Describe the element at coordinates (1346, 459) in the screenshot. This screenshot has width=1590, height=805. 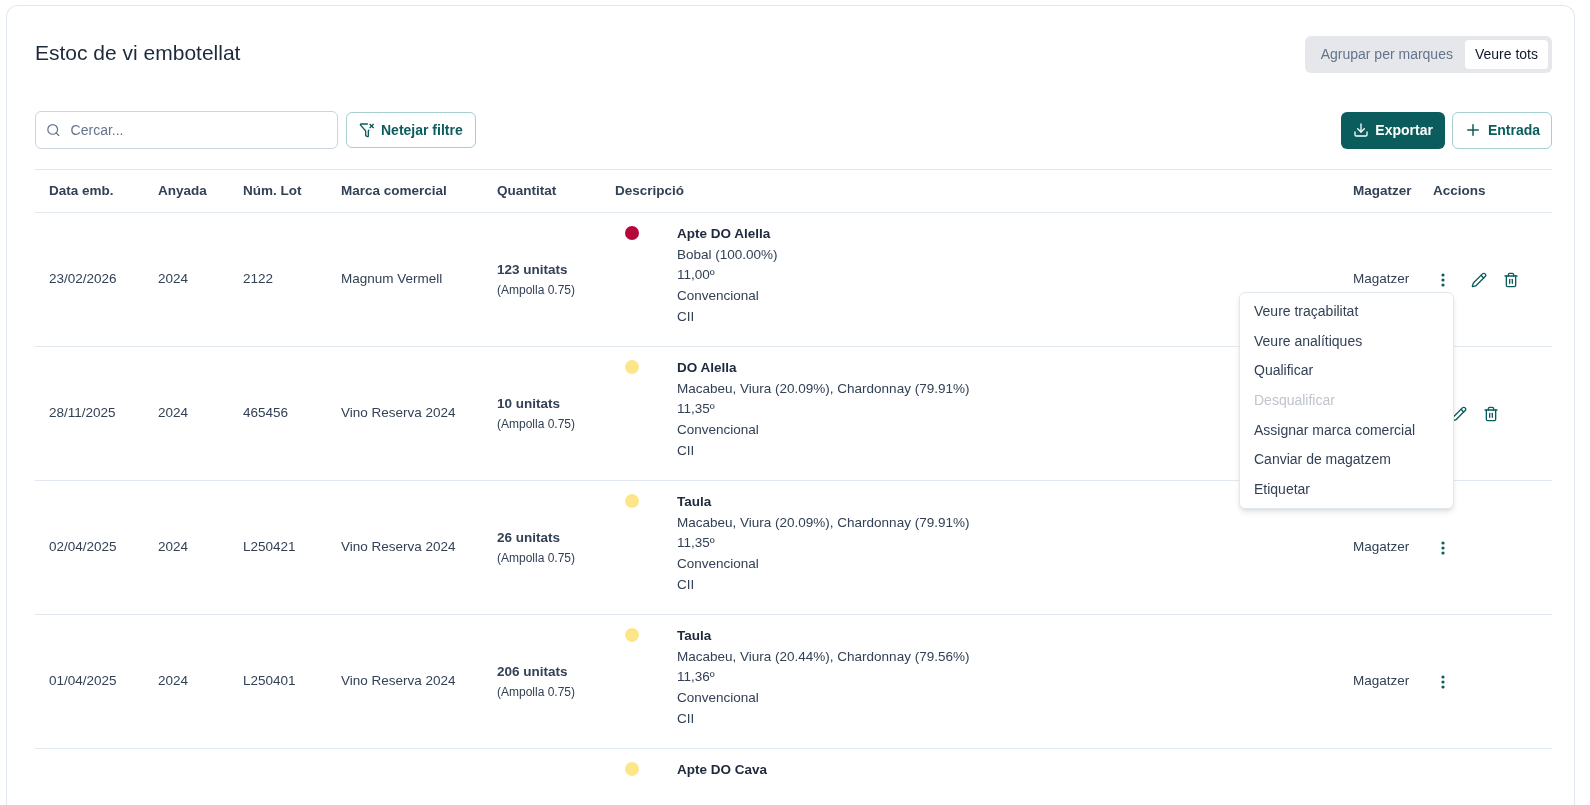
I see `menu-item: Canviar de magatzem` at that location.